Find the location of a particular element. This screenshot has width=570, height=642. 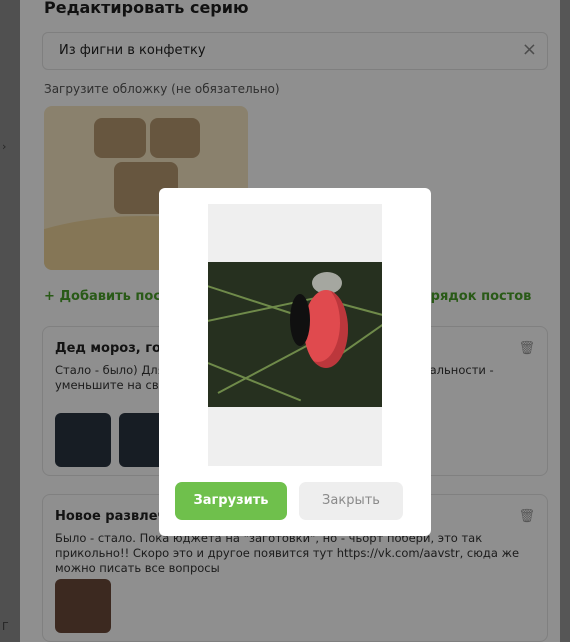

close-button: Закрыть is located at coordinates (351, 501).